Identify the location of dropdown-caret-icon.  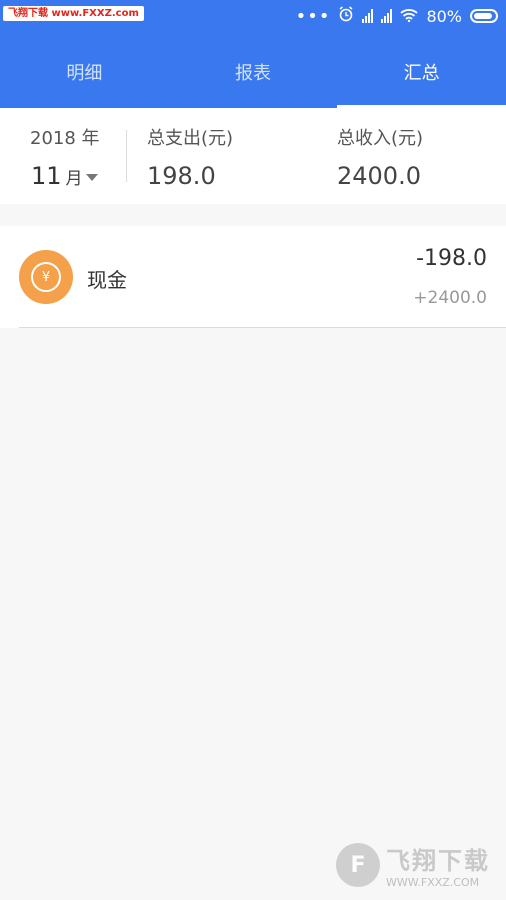
(91, 177).